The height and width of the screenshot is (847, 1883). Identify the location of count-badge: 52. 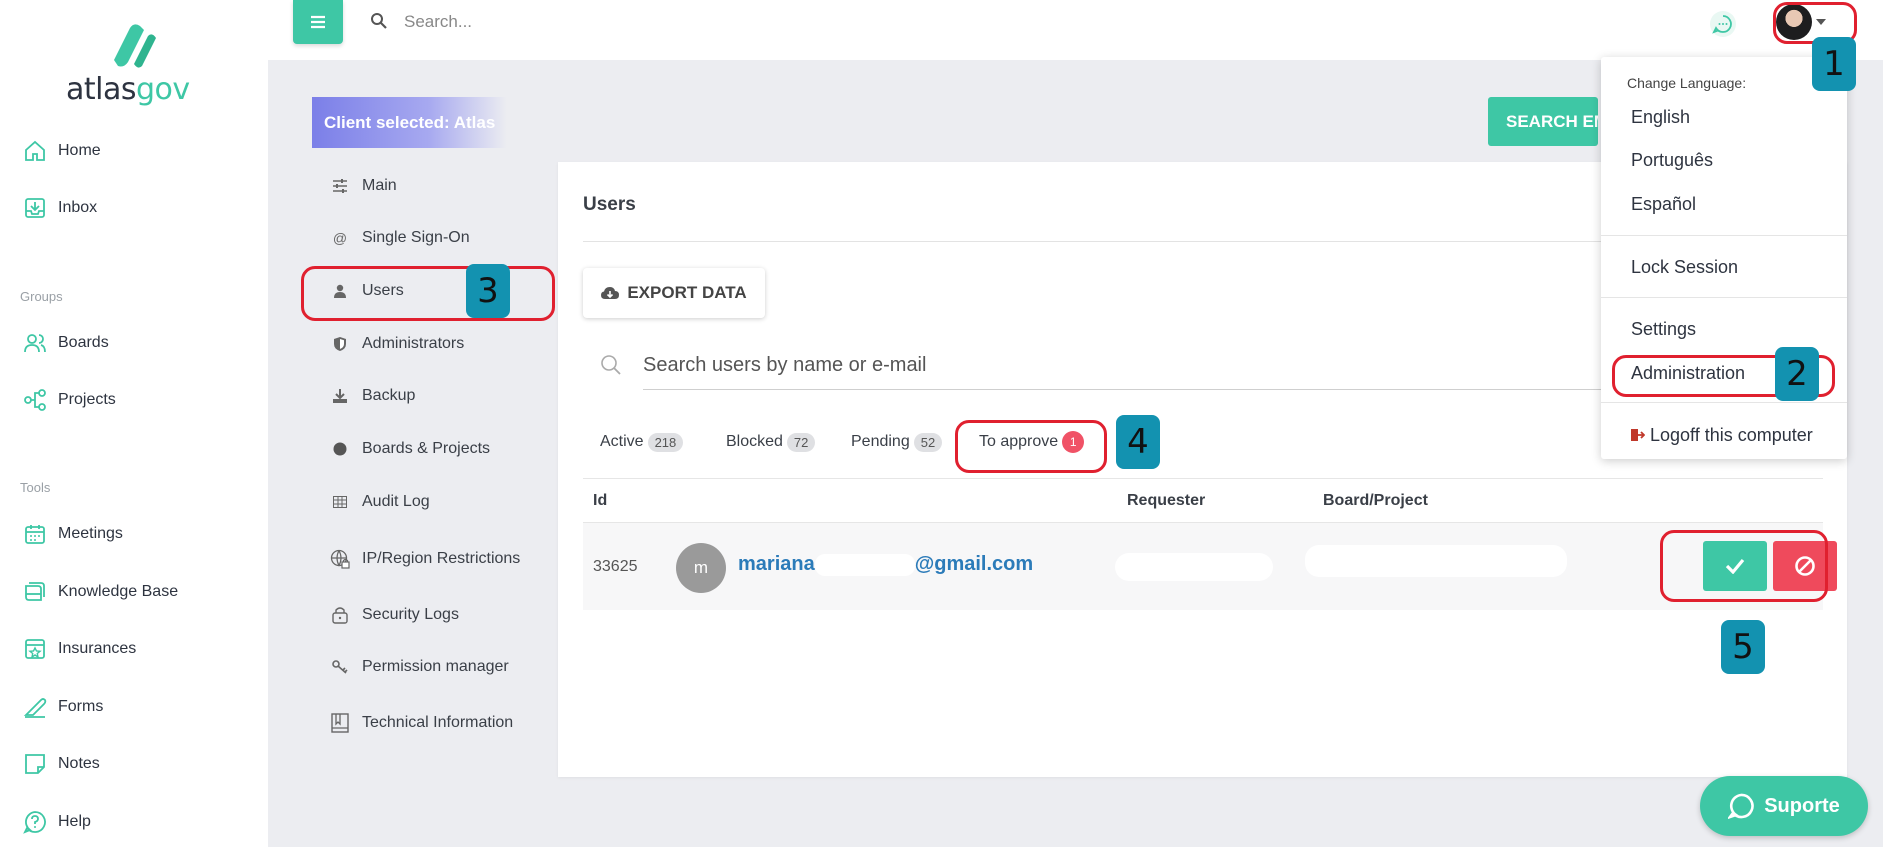
(928, 442).